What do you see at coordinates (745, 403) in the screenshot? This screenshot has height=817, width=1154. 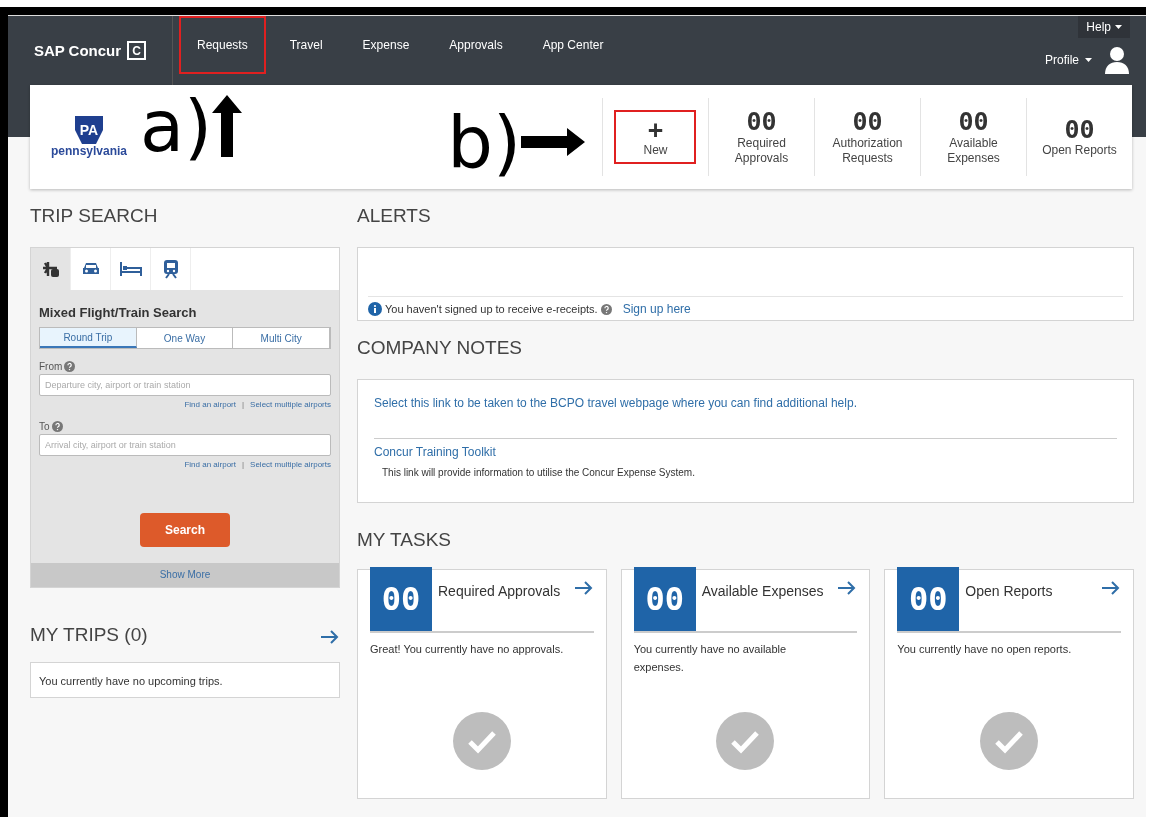 I see `travel-webpage-link: Select this link to be taken to the BCPO travel webpage where you can find additional help.` at bounding box center [745, 403].